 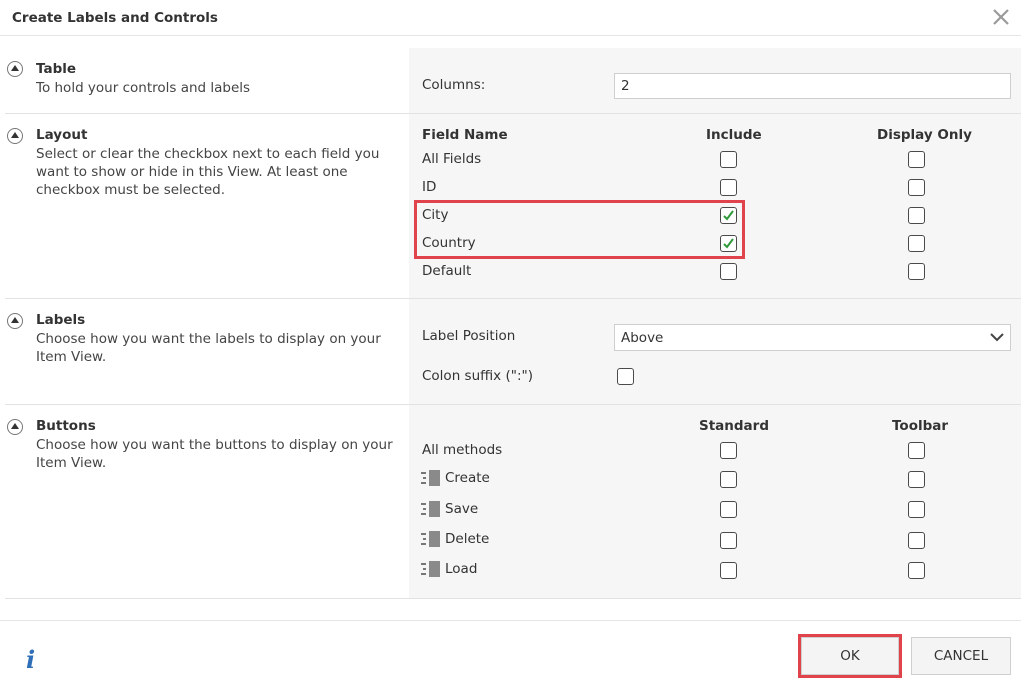 What do you see at coordinates (15, 427) in the screenshot?
I see `collapse-buttons-toggle-icon` at bounding box center [15, 427].